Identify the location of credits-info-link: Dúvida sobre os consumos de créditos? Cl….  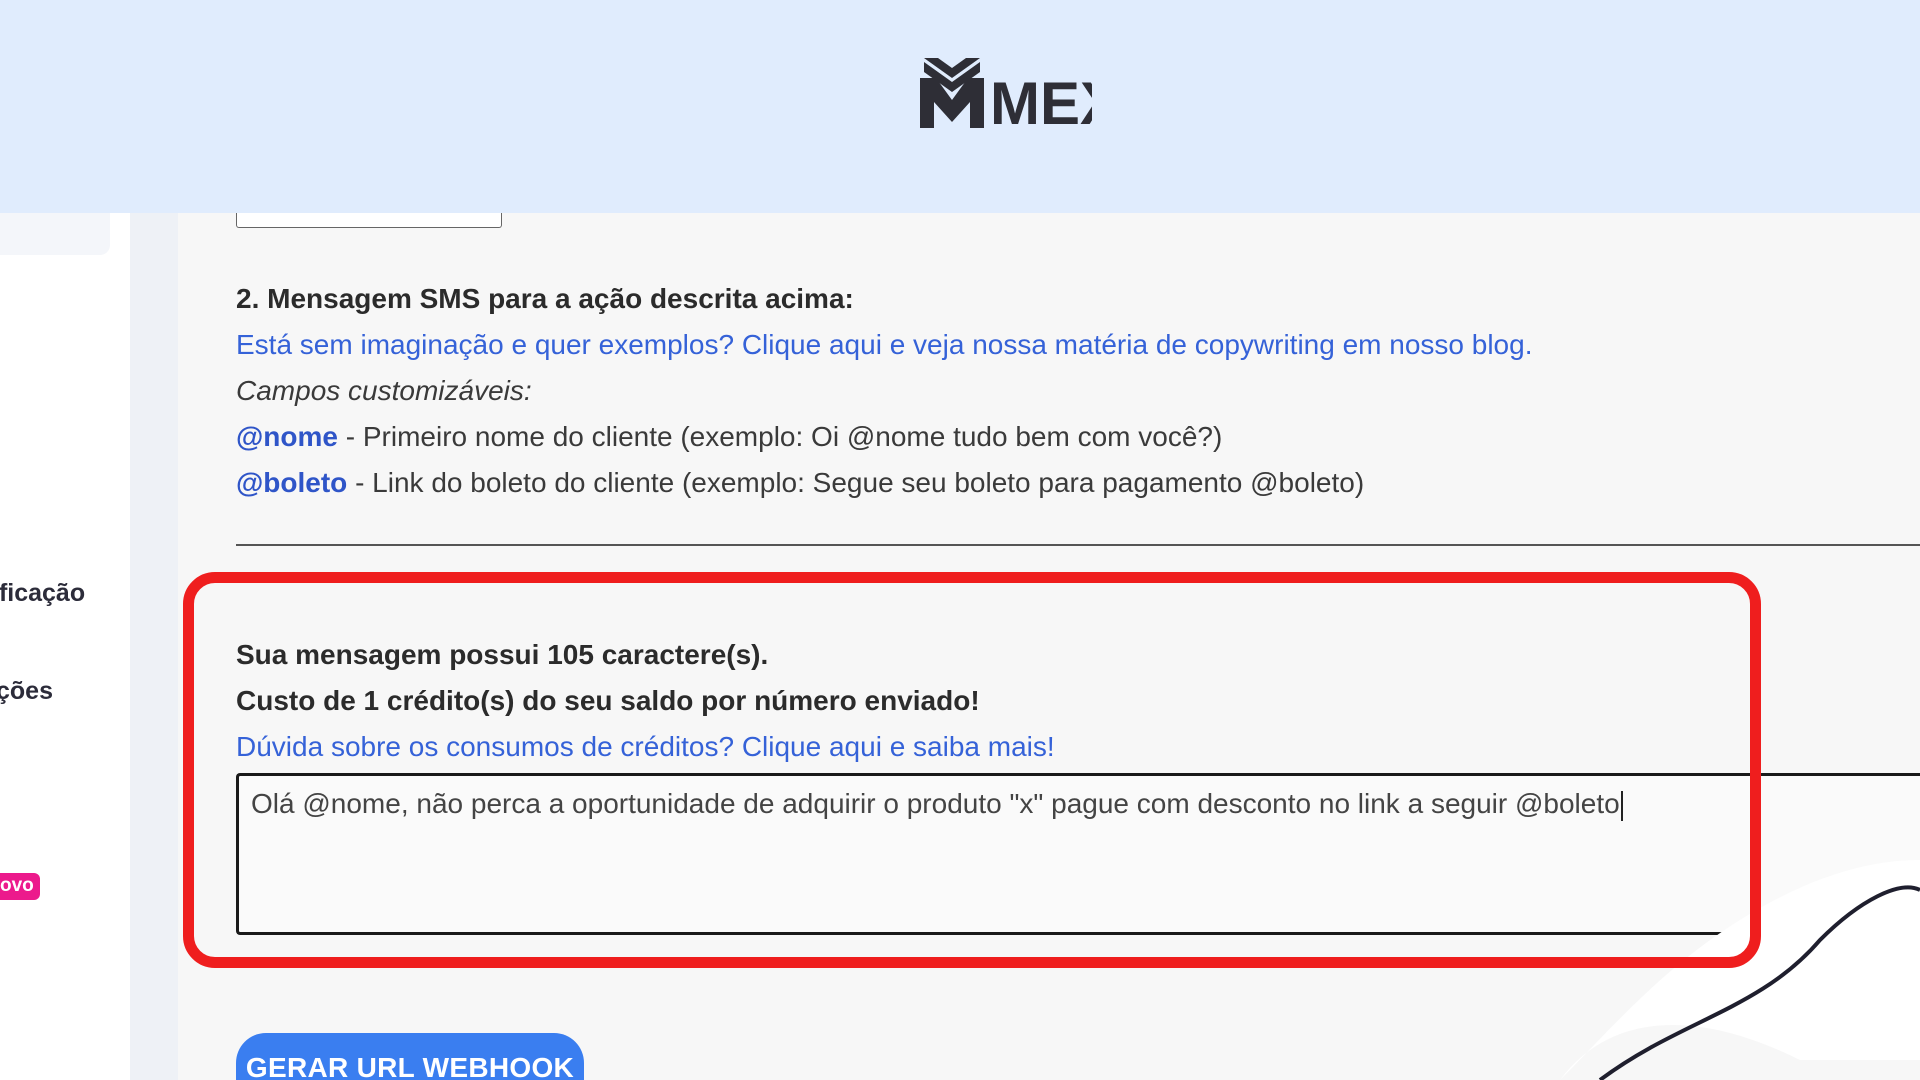
(645, 747).